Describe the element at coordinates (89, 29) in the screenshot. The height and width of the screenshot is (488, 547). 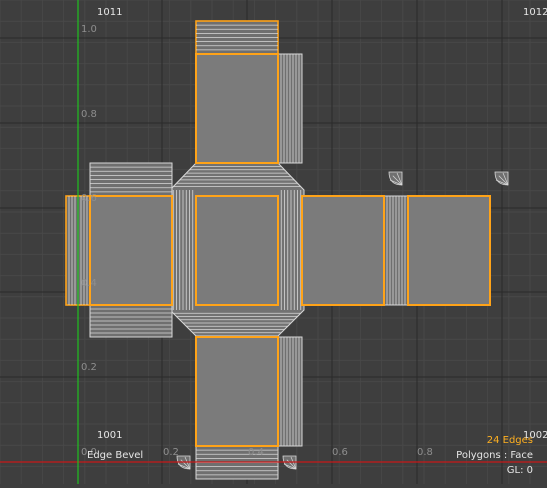
I see `v-tick-label: 1.0` at that location.